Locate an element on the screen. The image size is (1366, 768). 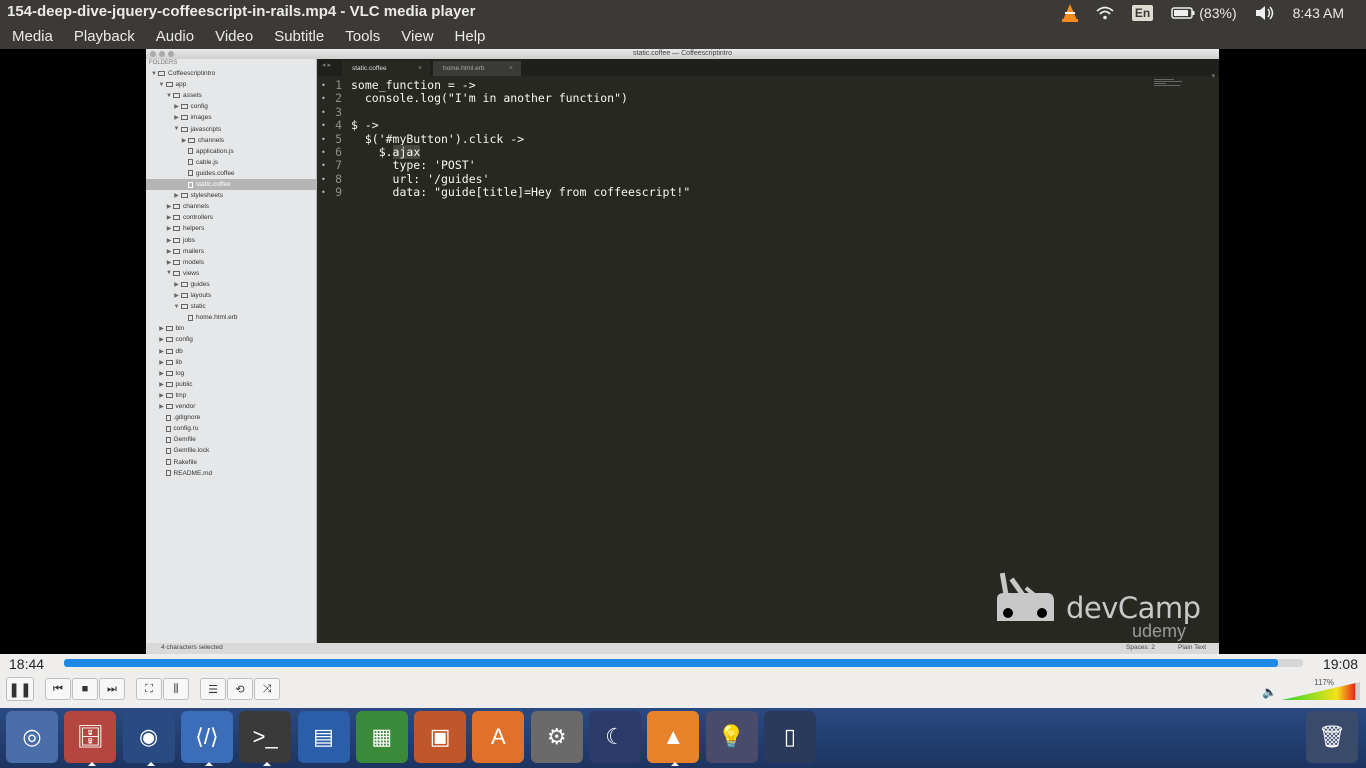
speaker-icon: 🔈 is located at coordinates (1269, 692).